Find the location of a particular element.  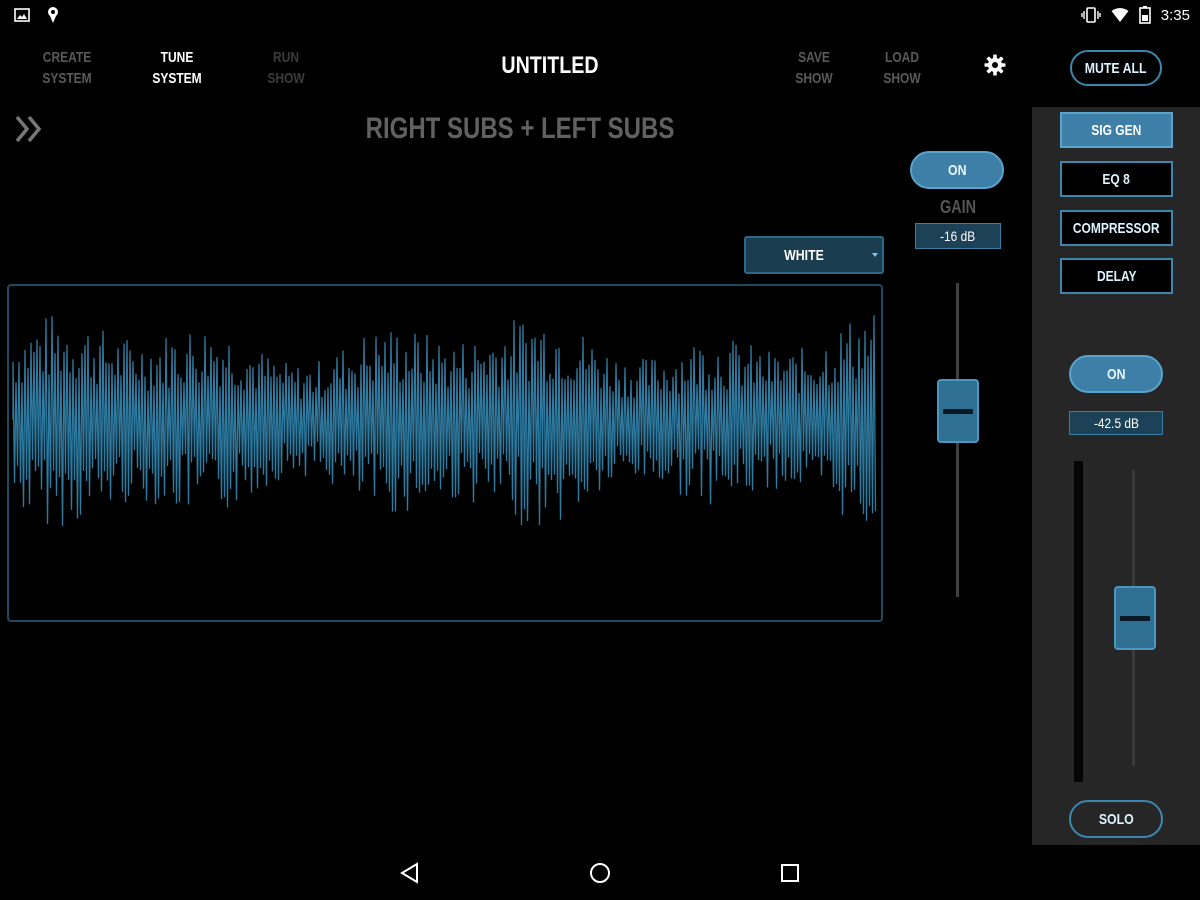

delay-button: DELAY is located at coordinates (1116, 276).